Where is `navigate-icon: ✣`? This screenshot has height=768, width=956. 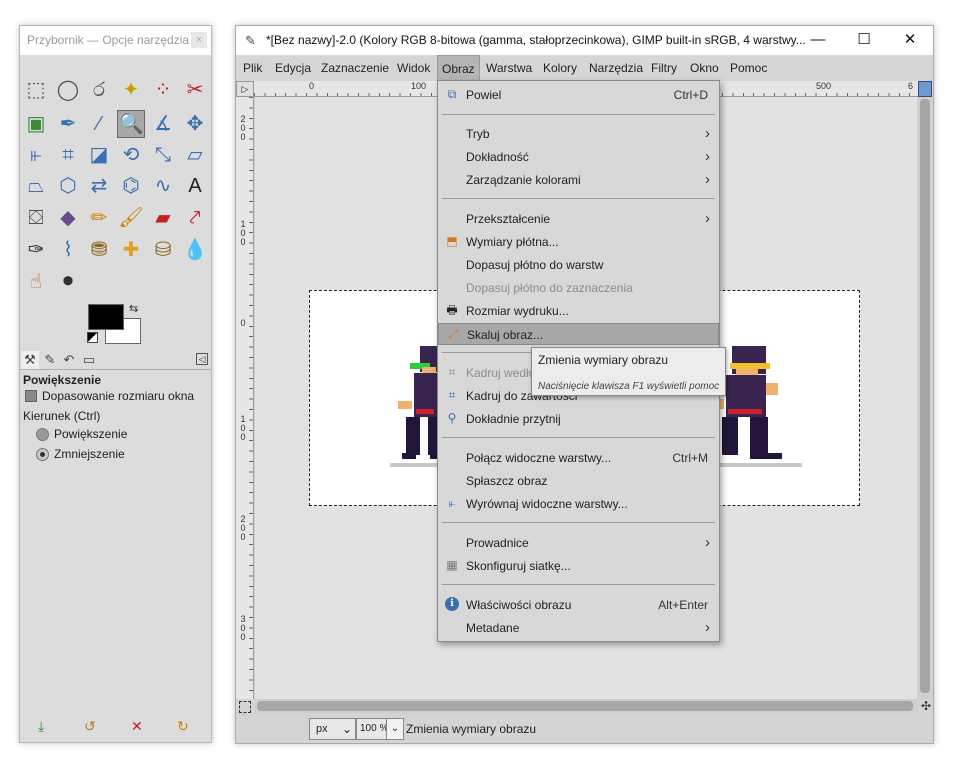 navigate-icon: ✣ is located at coordinates (926, 706).